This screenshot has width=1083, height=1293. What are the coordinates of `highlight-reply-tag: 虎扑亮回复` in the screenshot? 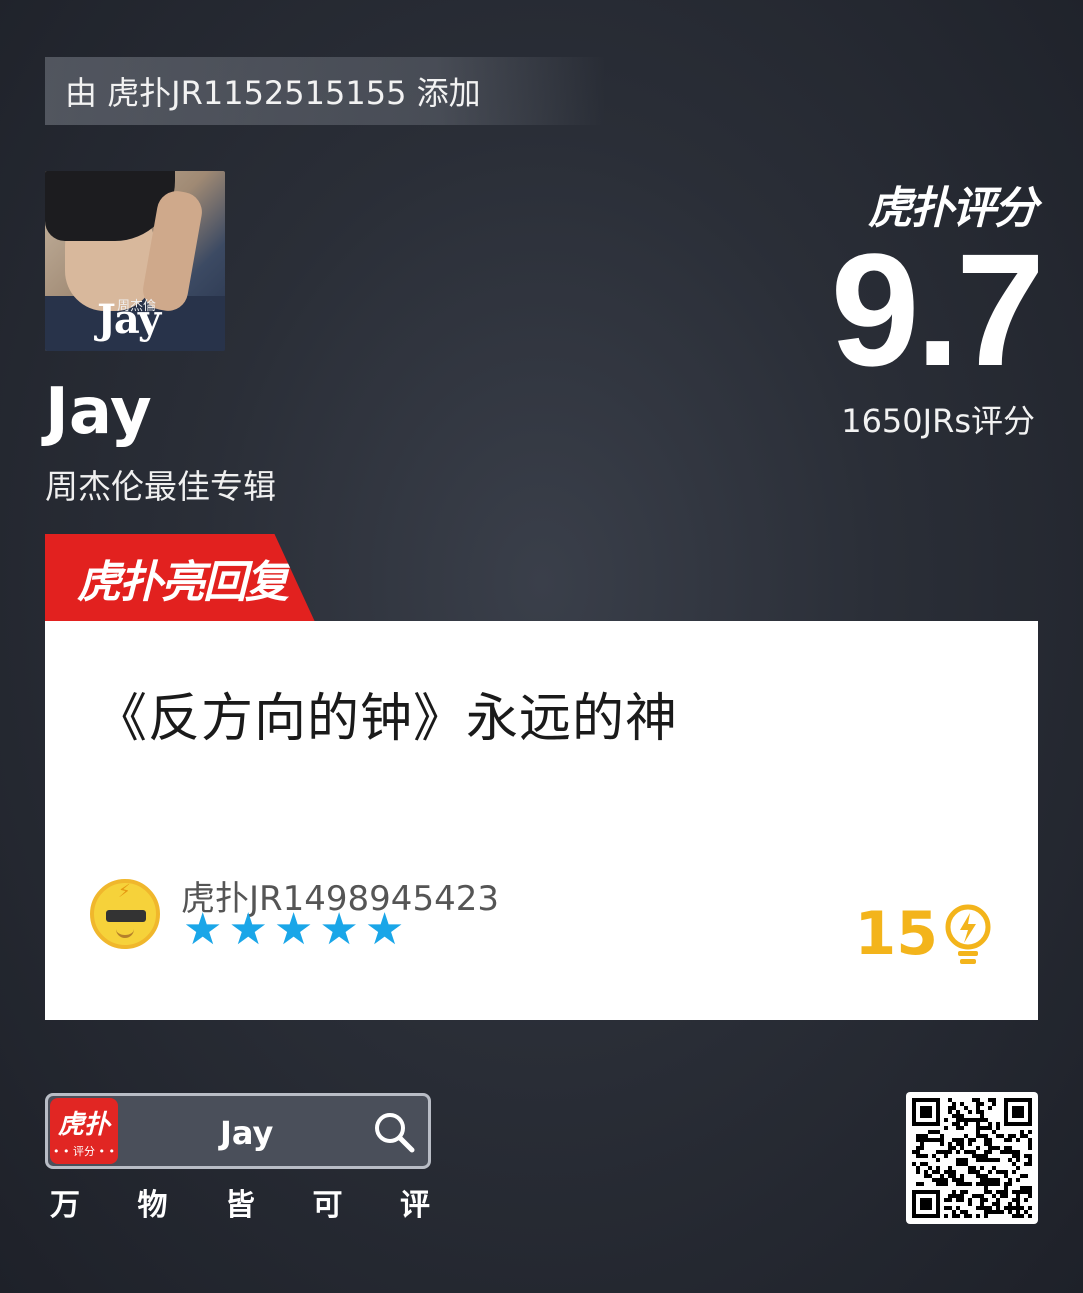 It's located at (180, 578).